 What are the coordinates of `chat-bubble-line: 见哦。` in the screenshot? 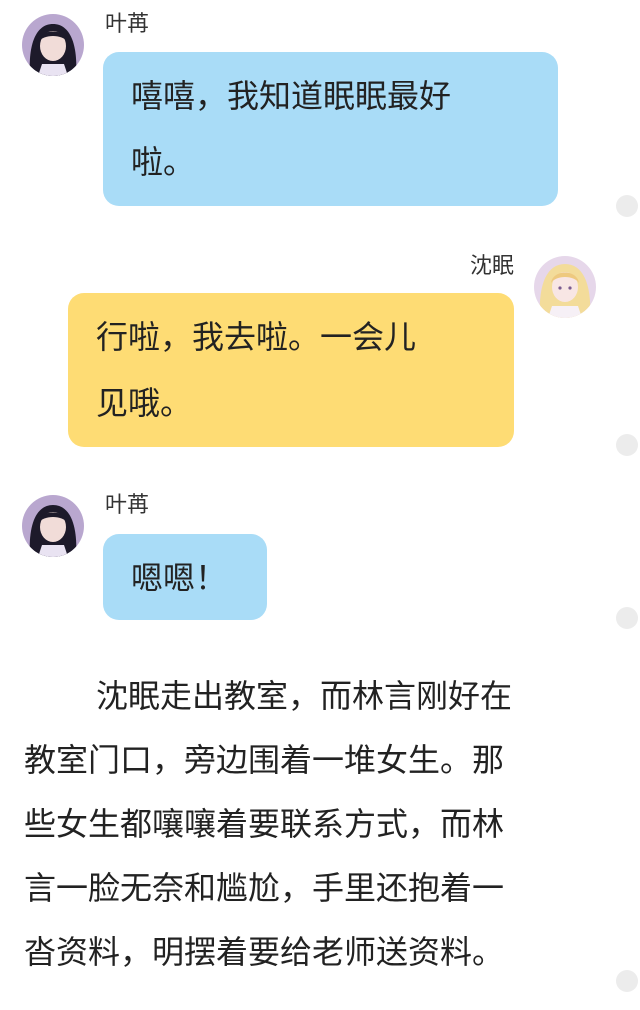 It's located at (144, 403).